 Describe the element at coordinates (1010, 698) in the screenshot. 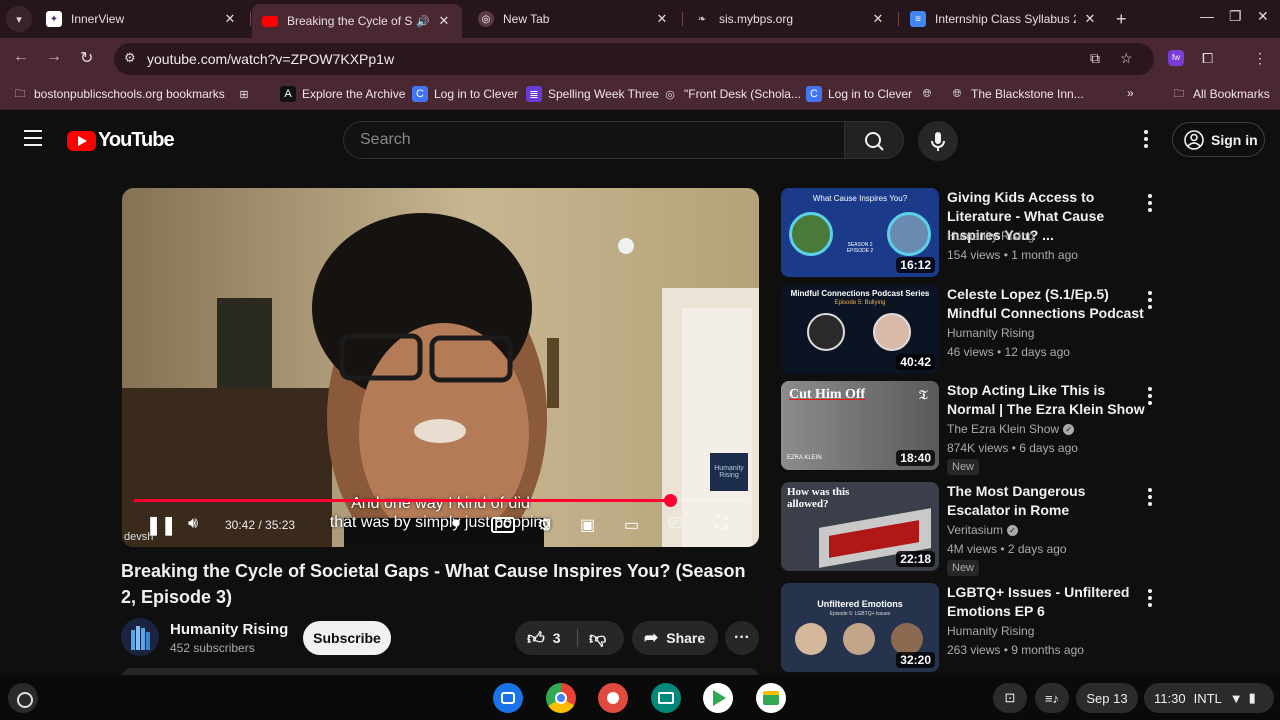

I see `holding-space-icon: ⊡` at that location.